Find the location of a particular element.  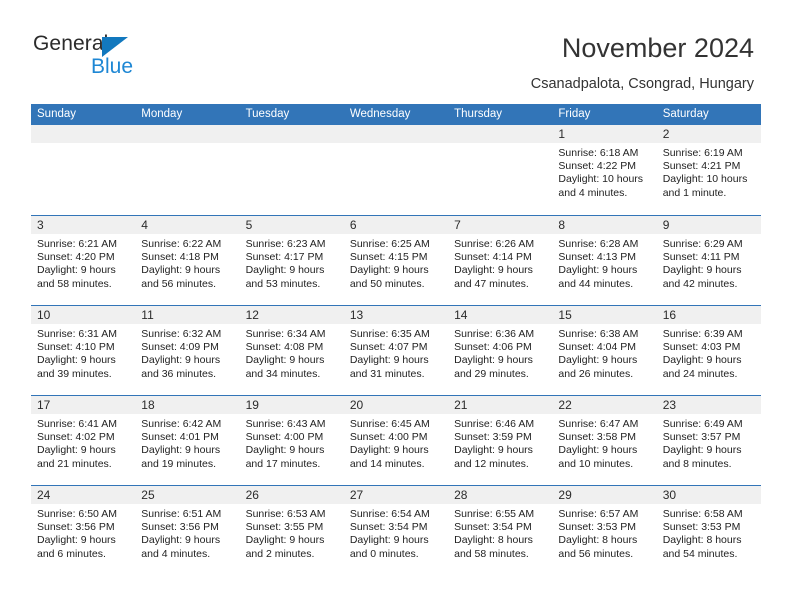

brand-name-blue: Blue is located at coordinates (112, 66).